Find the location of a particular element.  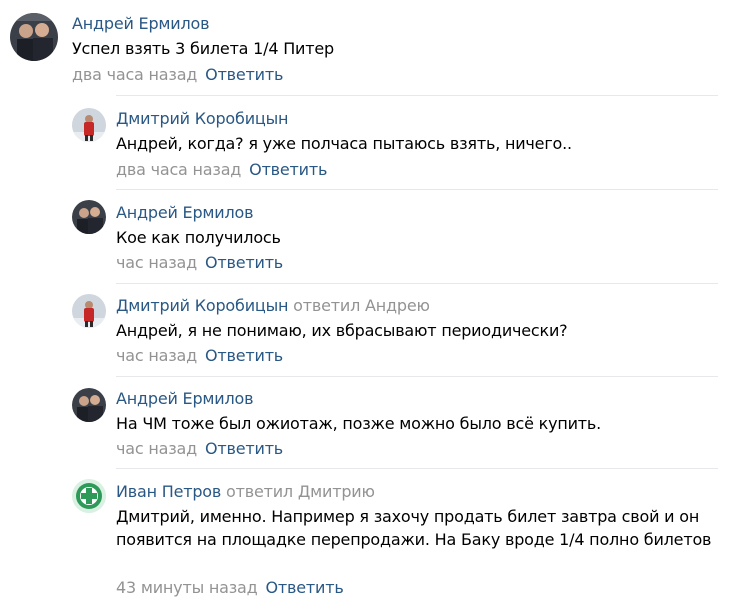

reply-to-name: Андрею is located at coordinates (397, 305).